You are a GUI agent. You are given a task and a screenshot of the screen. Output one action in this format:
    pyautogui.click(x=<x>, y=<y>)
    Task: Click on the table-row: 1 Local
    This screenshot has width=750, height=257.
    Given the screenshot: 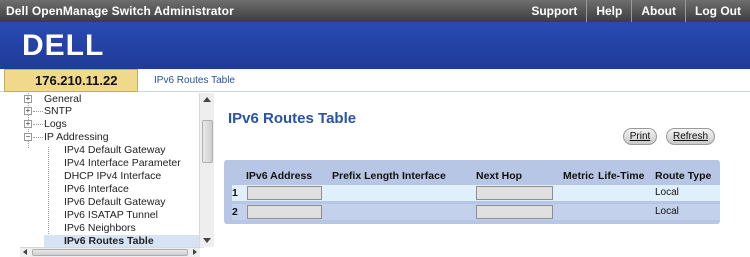 What is the action you would take?
    pyautogui.click(x=476, y=193)
    